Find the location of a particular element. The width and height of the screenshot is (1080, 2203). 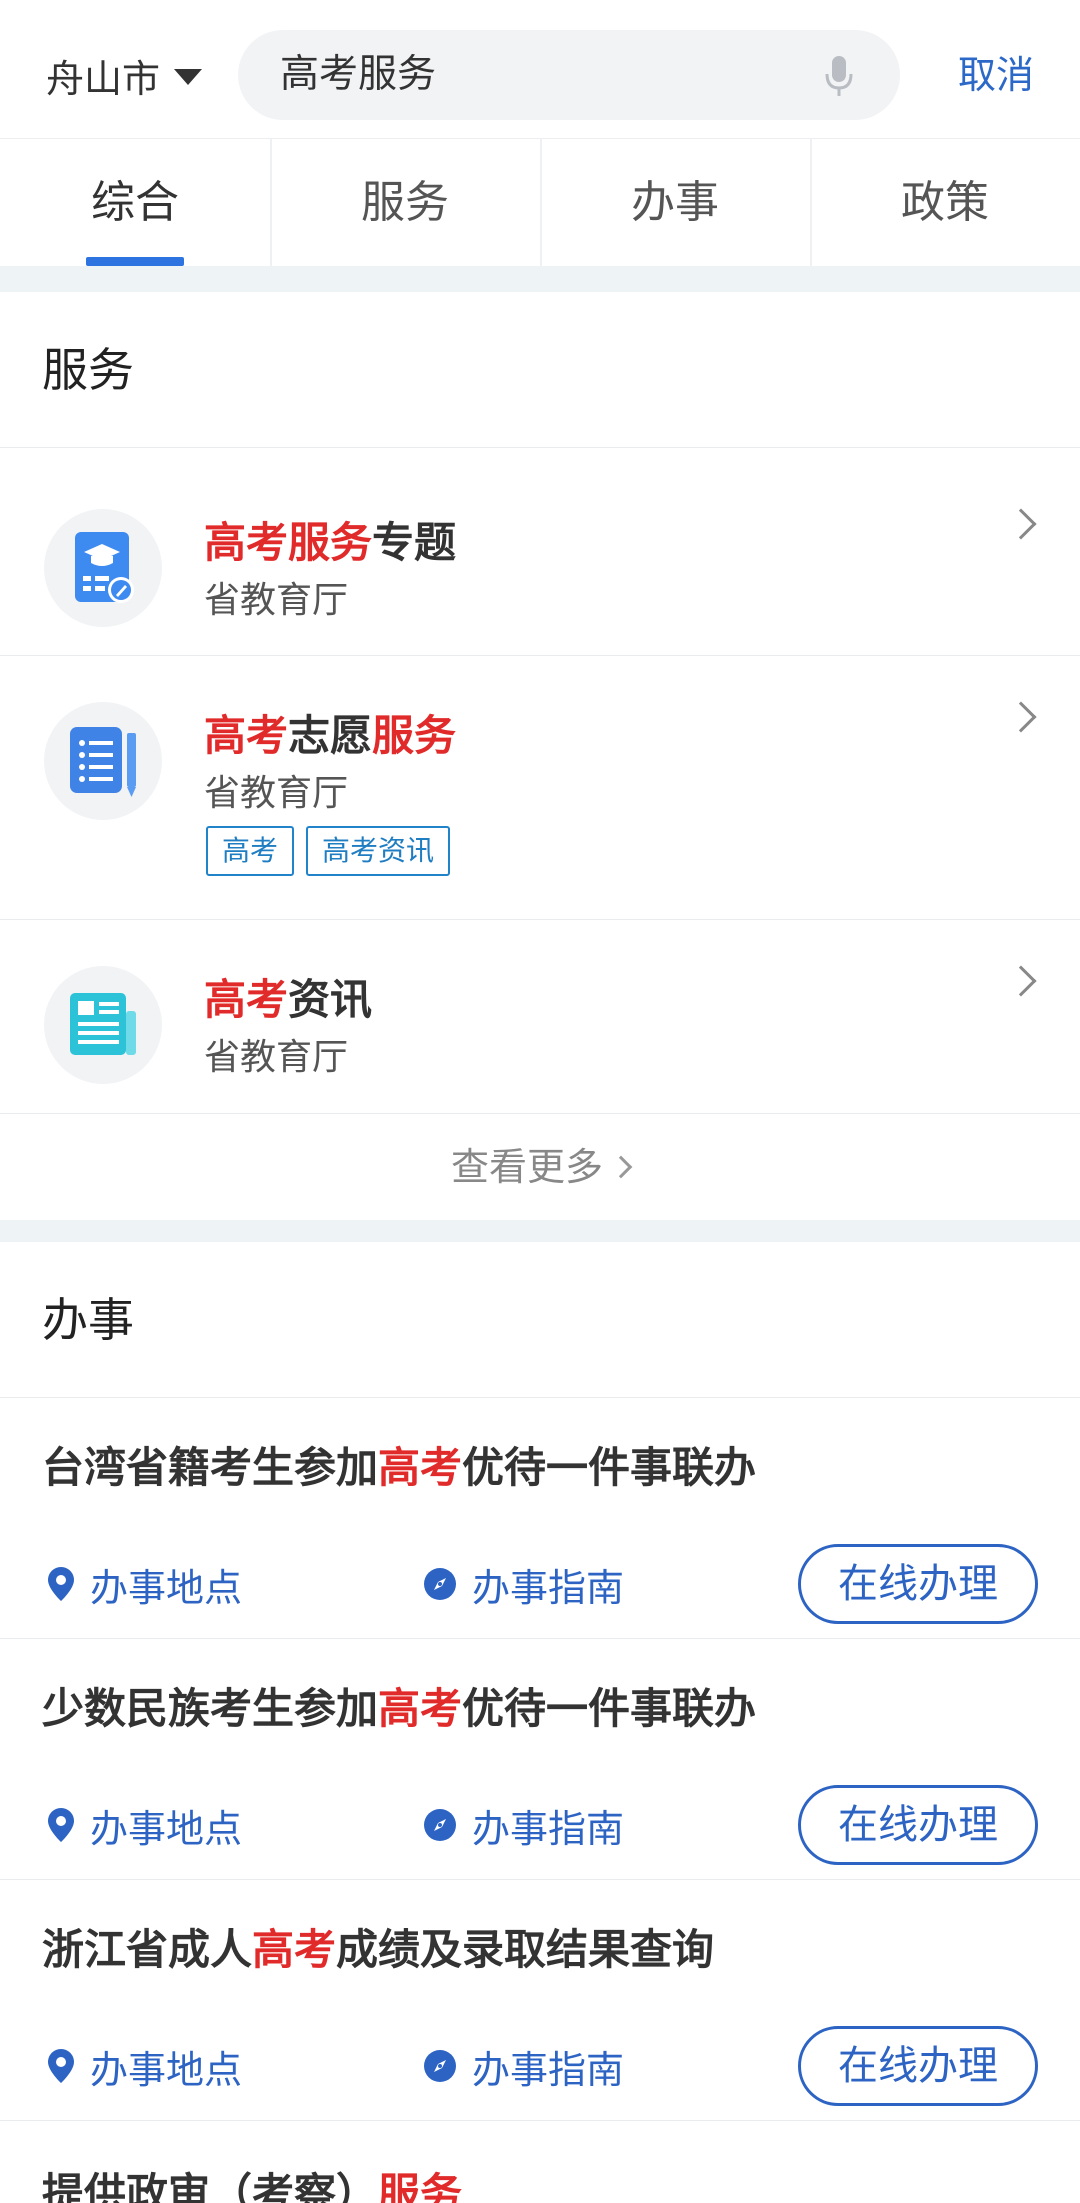

tab-affairs: 办事 is located at coordinates (675, 202).